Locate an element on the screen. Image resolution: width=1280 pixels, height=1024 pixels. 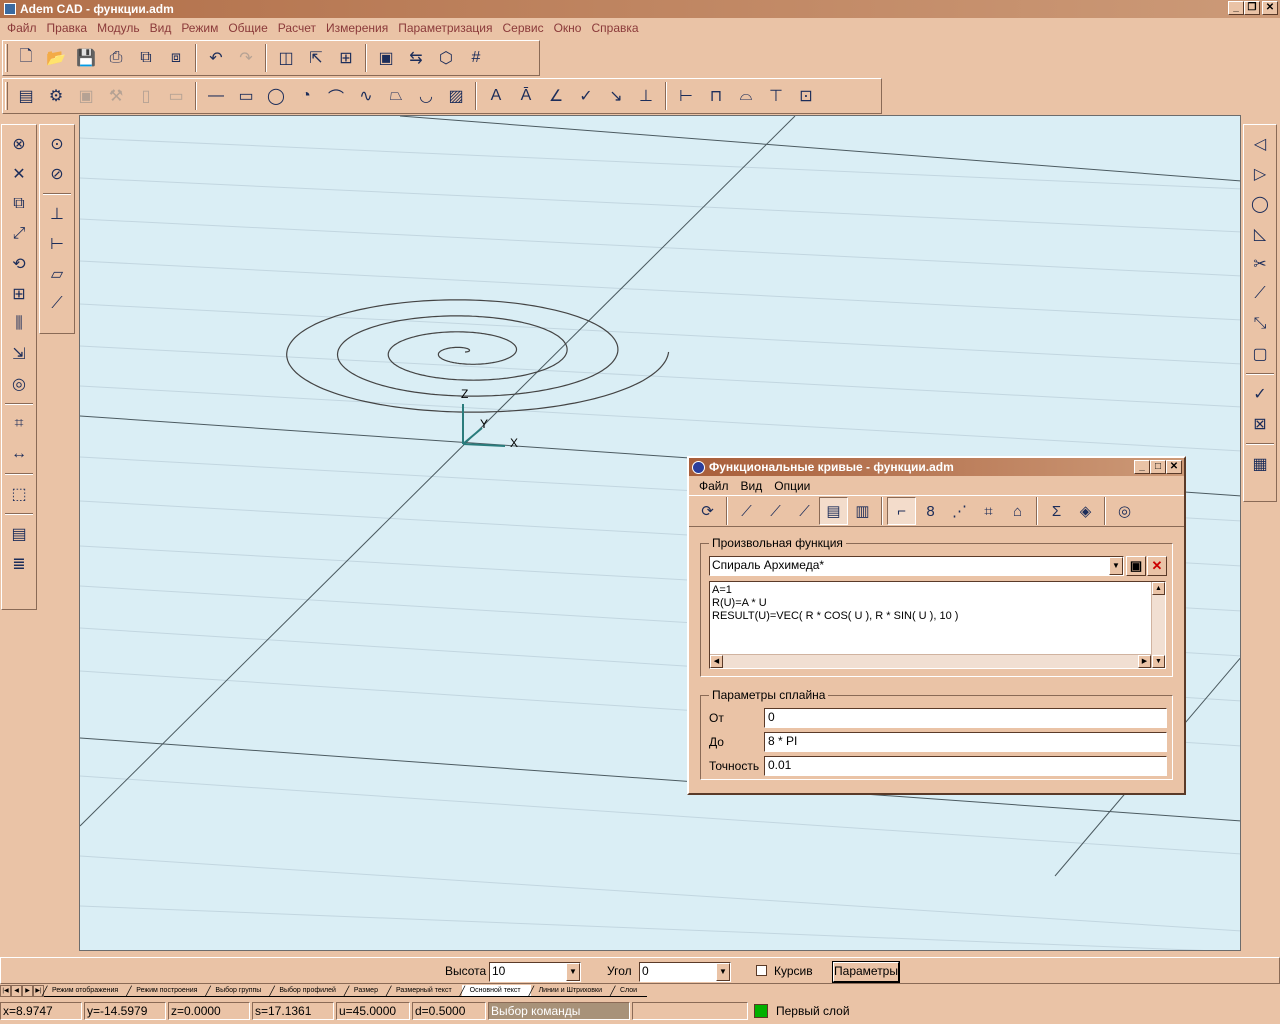
tab-prev-icon: ◀ is located at coordinates (16, 991).